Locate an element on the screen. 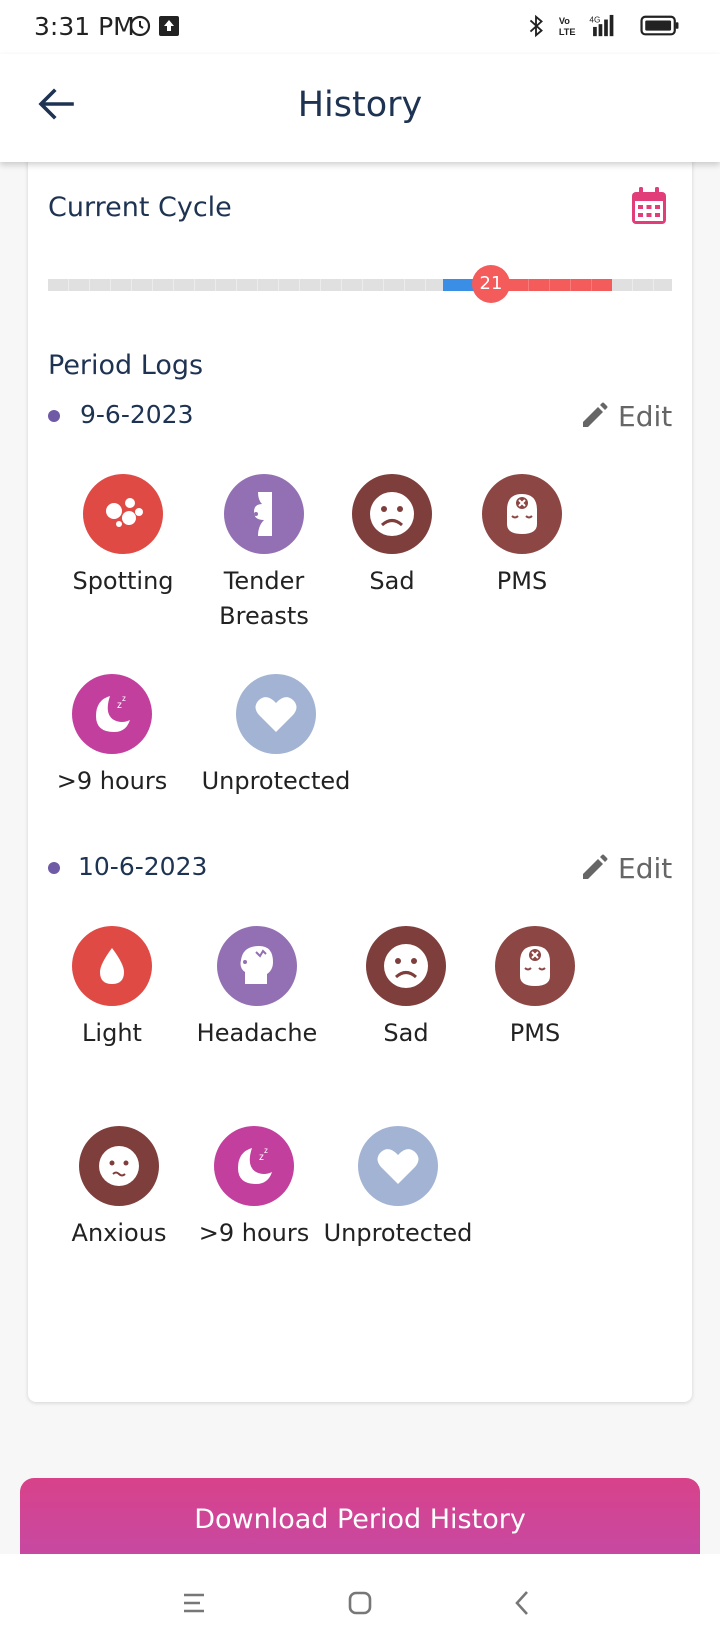  headache-icon is located at coordinates (257, 966).